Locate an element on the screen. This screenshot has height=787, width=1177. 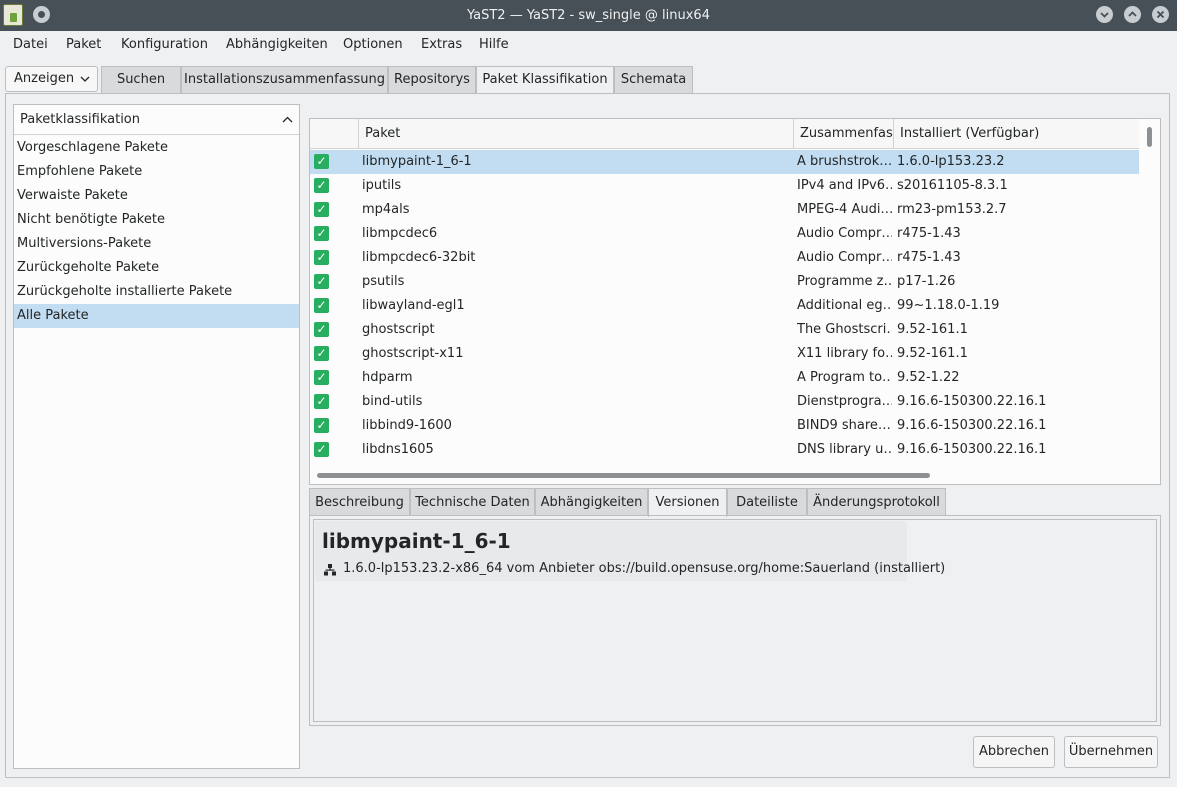
table-row: ✓ libmpcdec6 Audio Compr… r475-1.43 is located at coordinates (725, 234).